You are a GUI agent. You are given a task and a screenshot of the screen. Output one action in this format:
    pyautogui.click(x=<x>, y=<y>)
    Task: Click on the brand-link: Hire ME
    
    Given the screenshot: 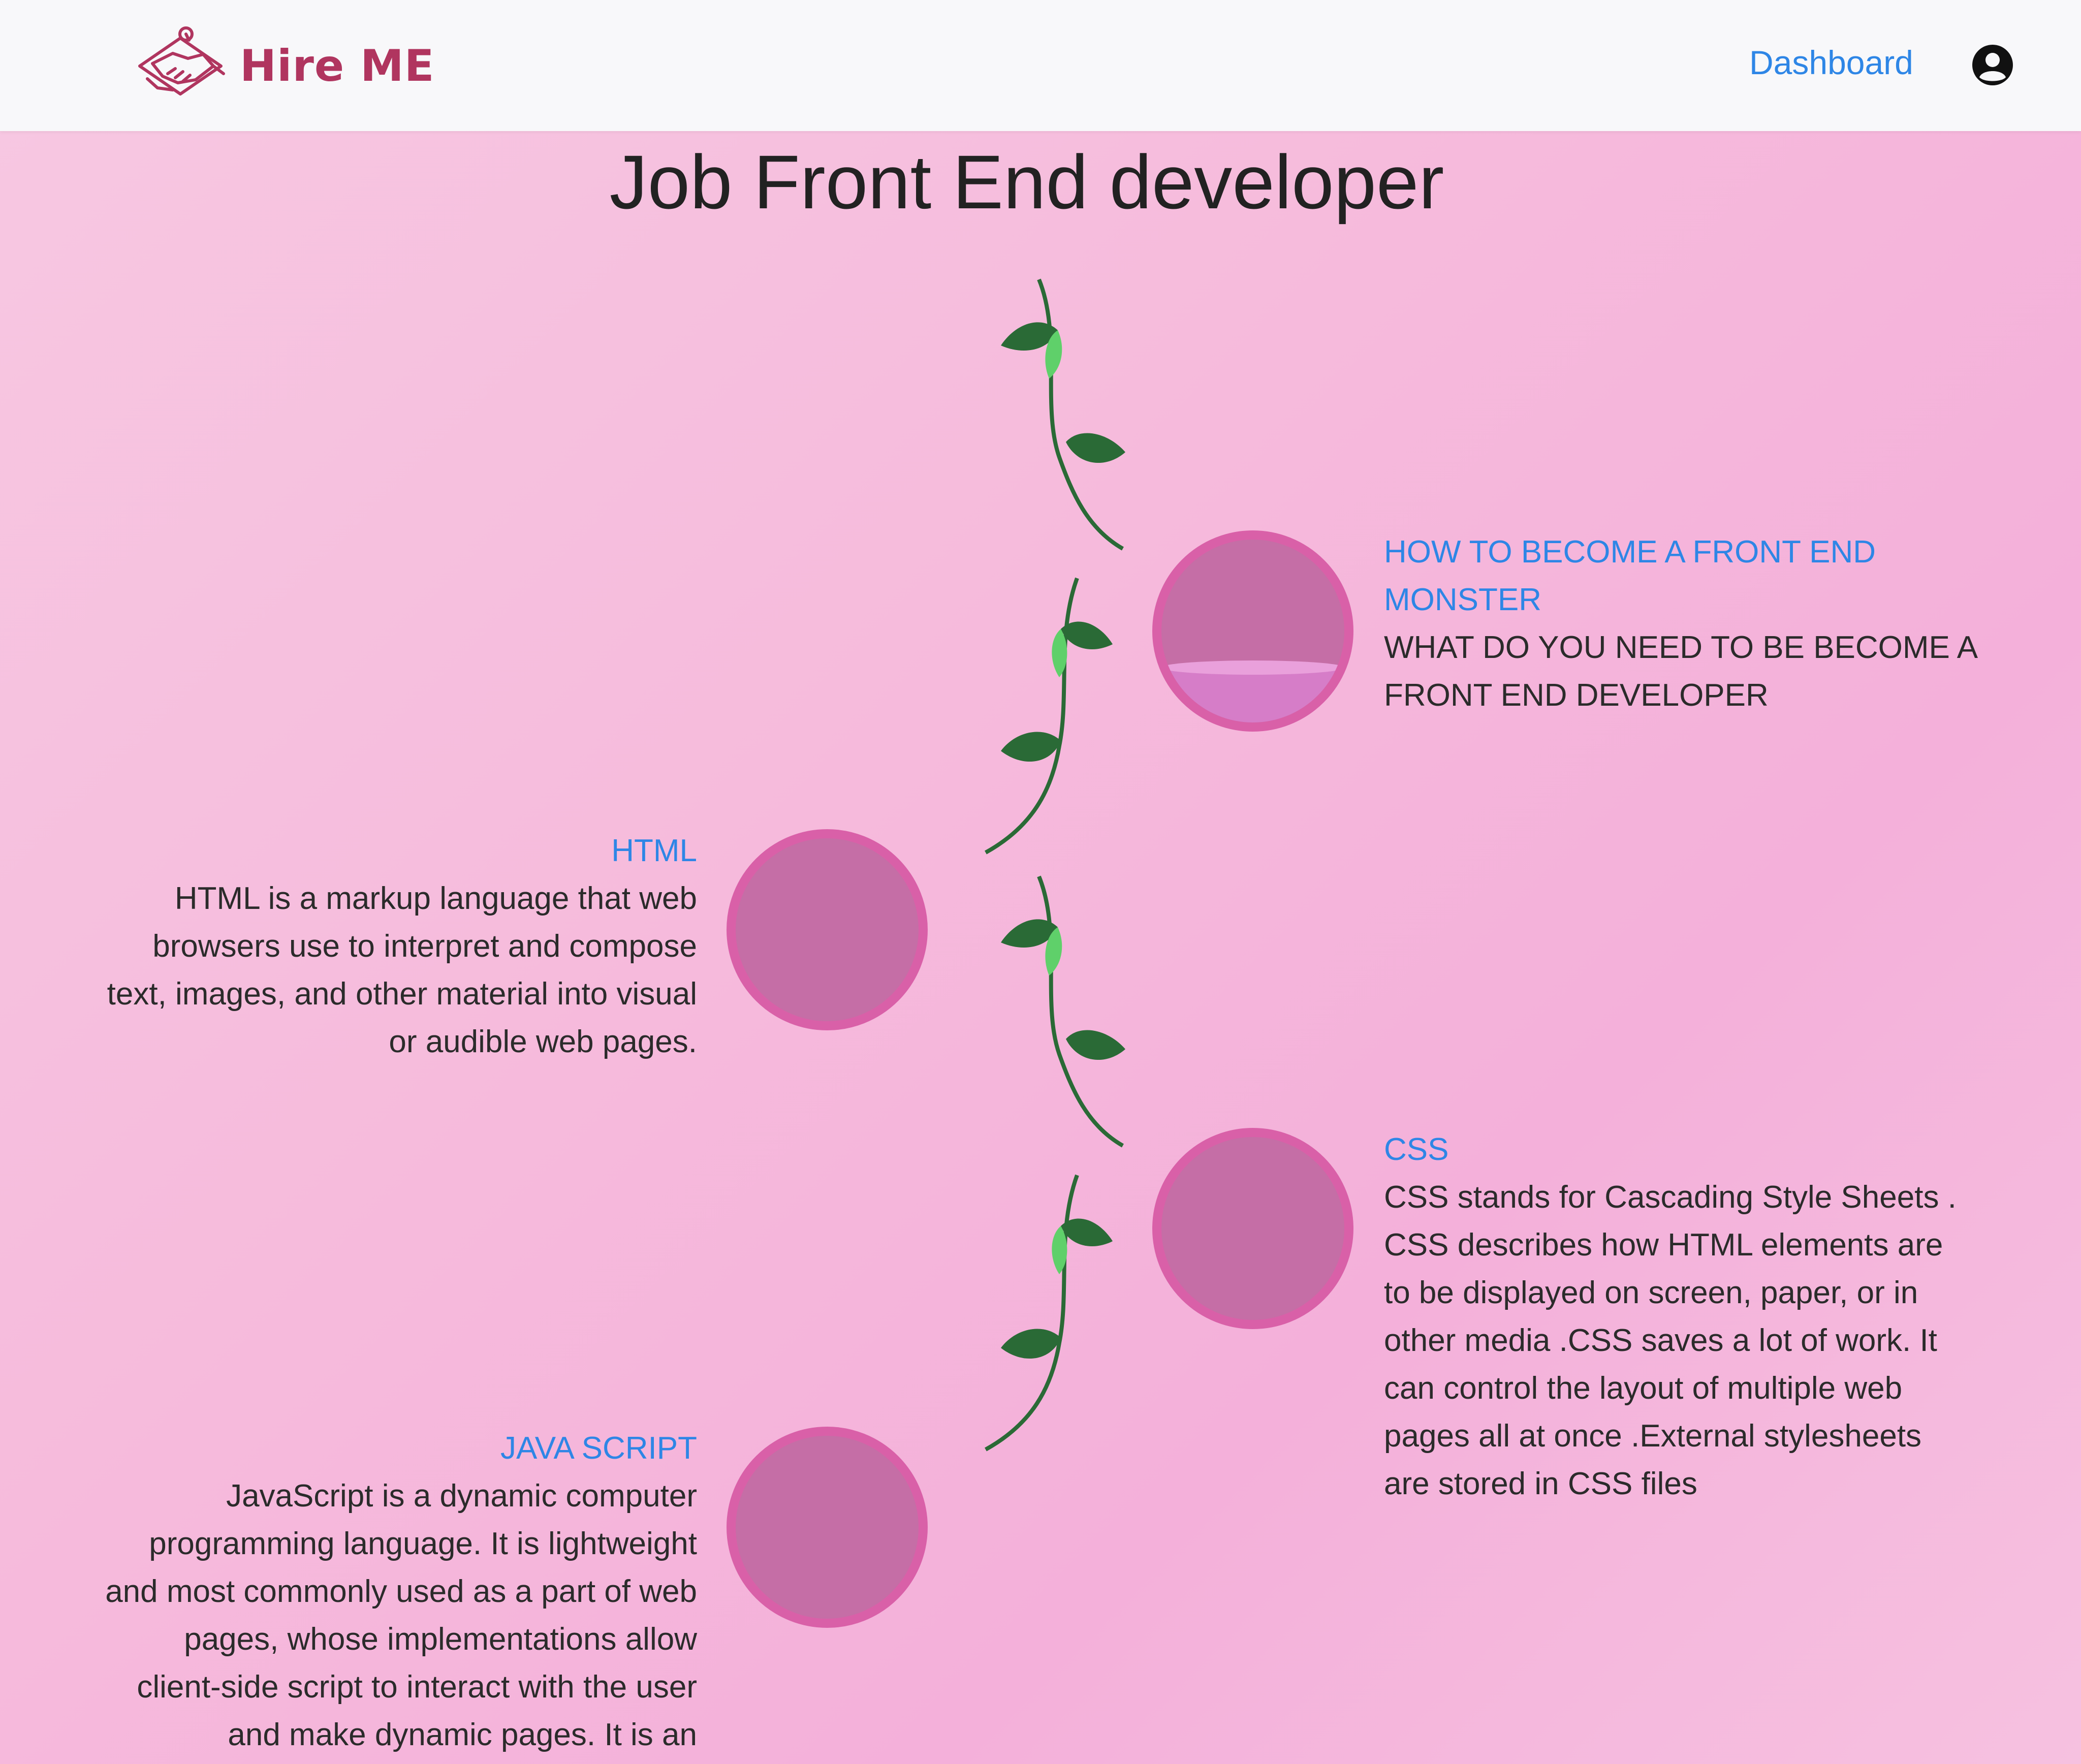 What is the action you would take?
    pyautogui.click(x=280, y=66)
    